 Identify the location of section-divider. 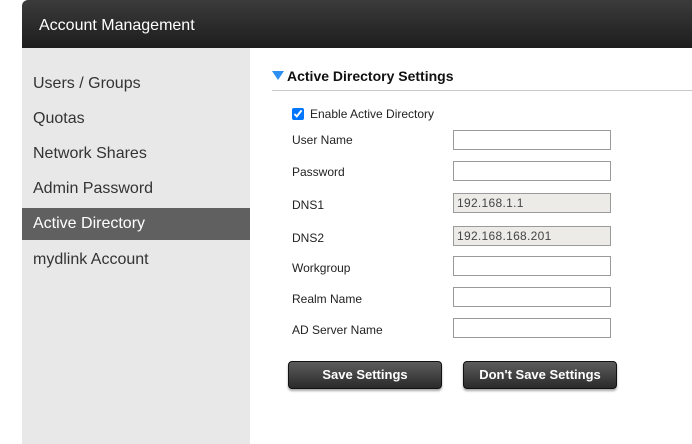
(482, 90).